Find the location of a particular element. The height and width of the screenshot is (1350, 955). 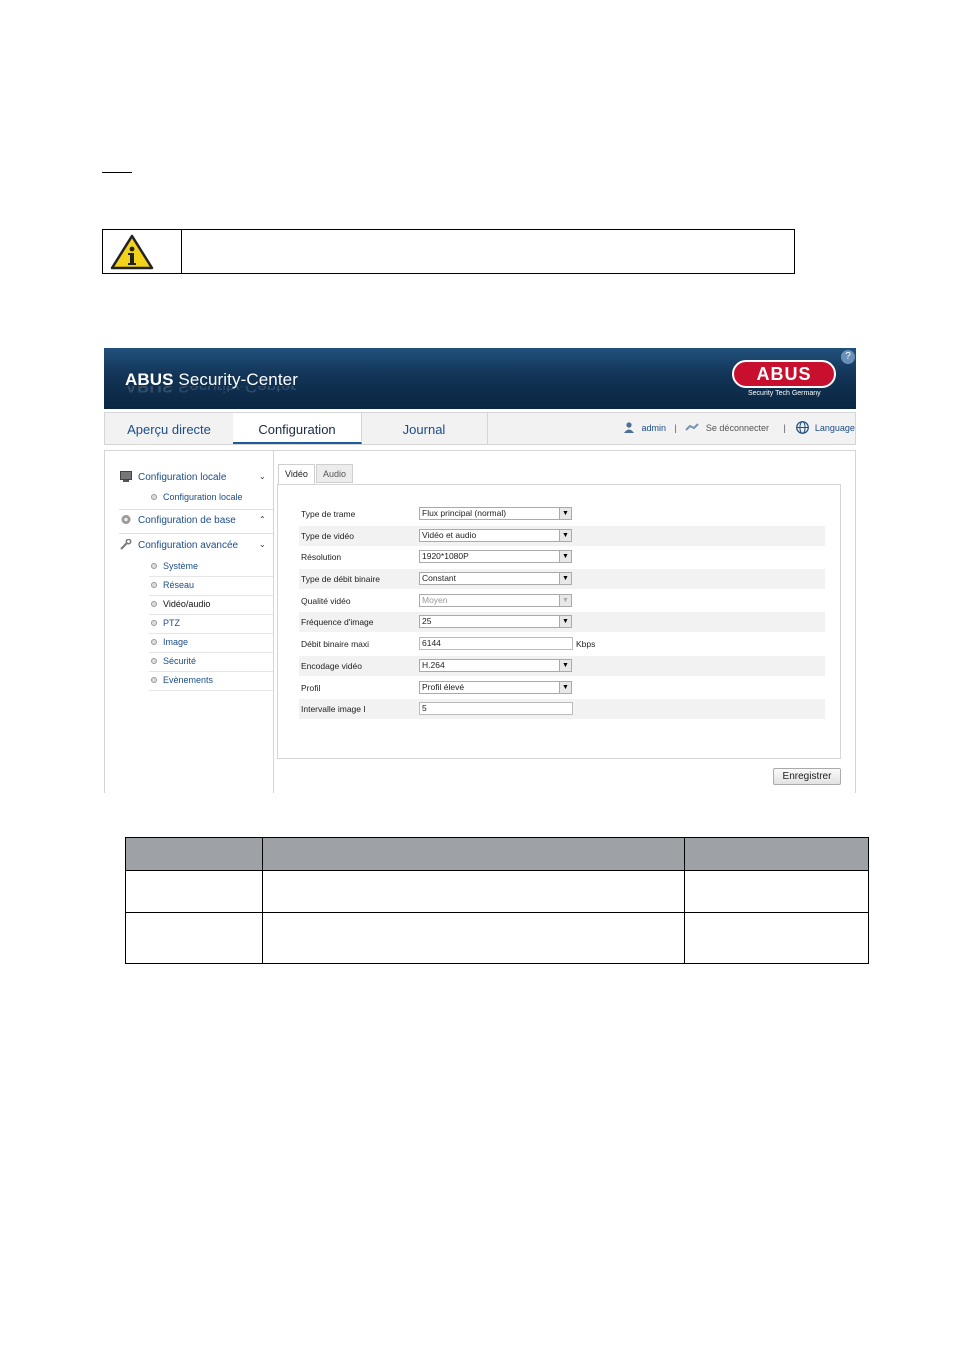

frame-rate-select: 25 ▼ is located at coordinates (495, 621).